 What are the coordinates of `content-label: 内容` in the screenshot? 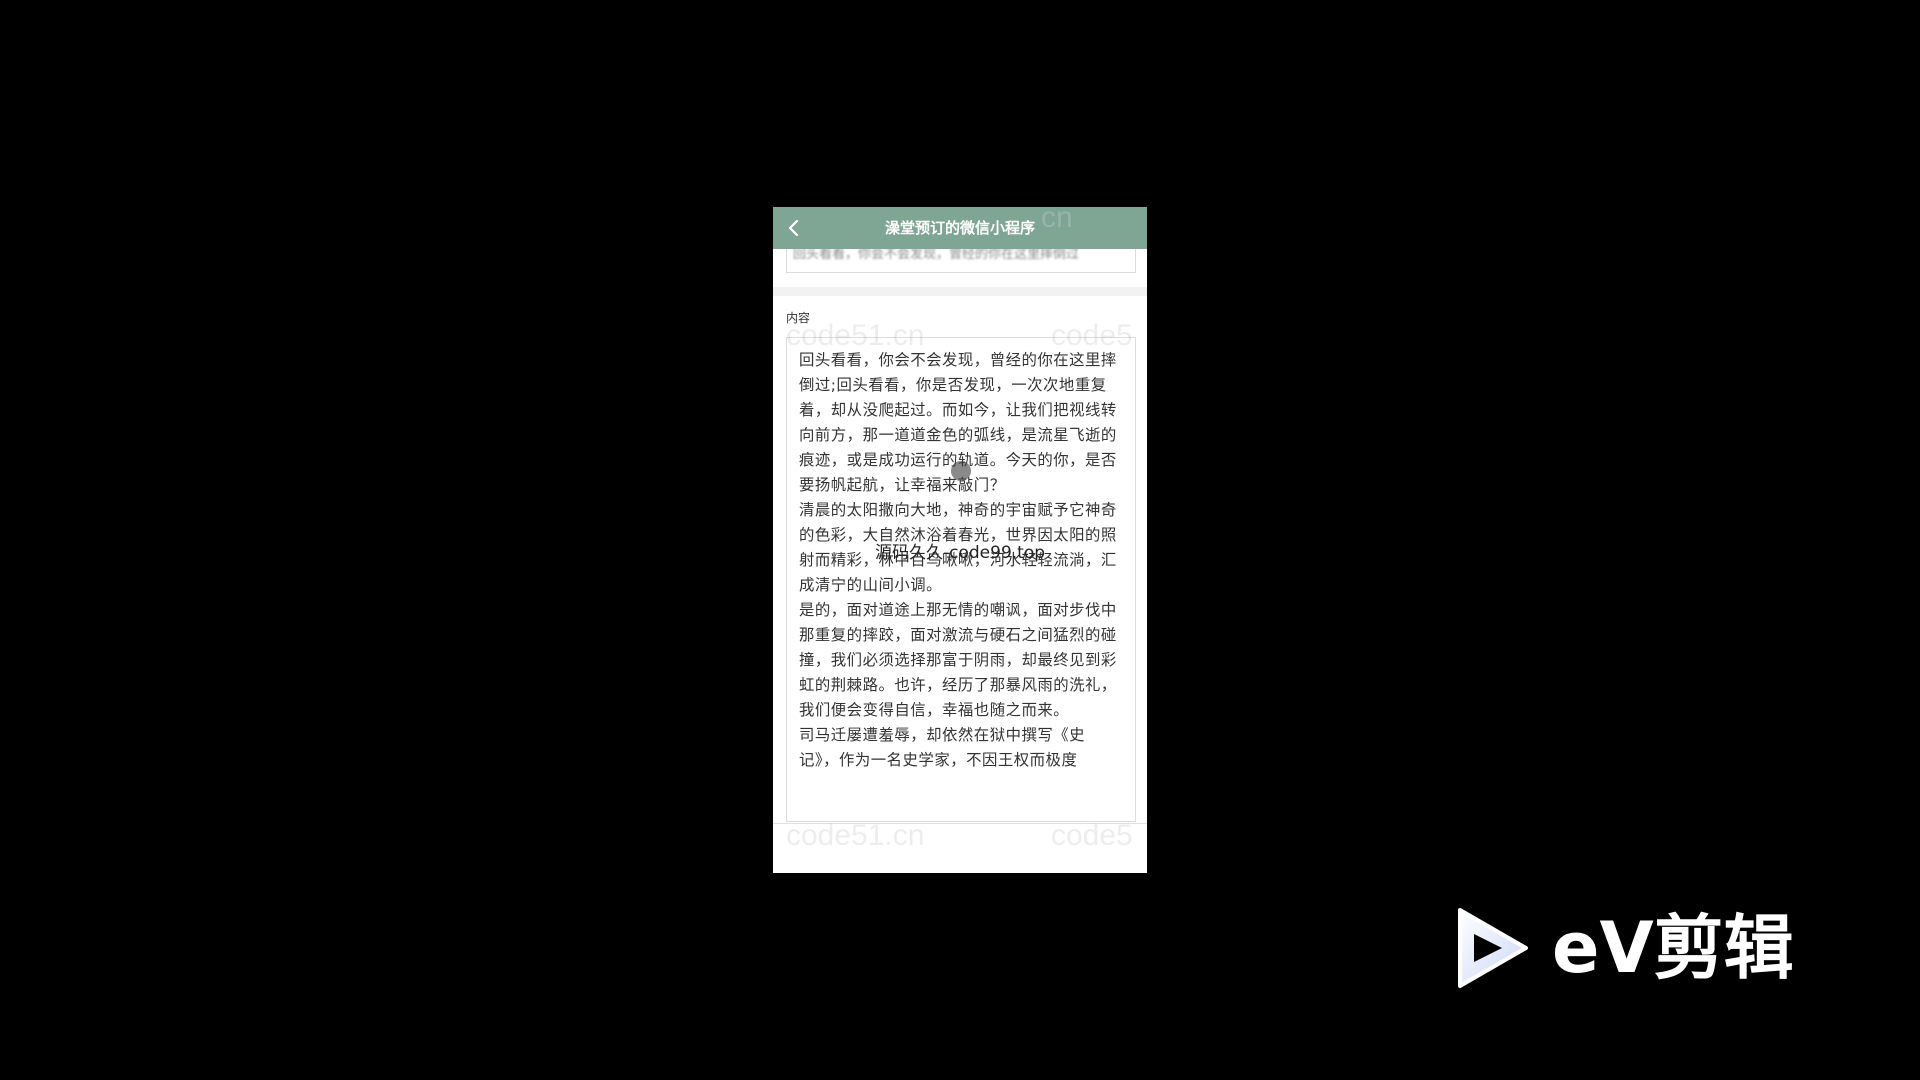 It's located at (798, 318).